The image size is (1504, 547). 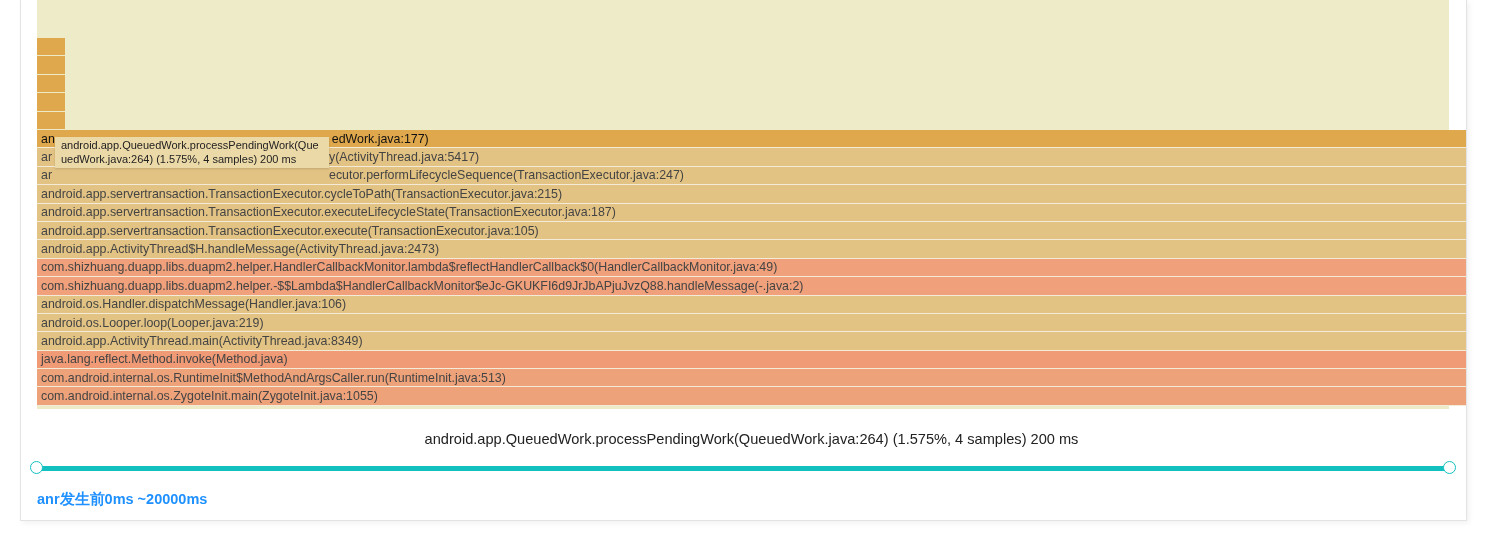 What do you see at coordinates (123, 499) in the screenshot?
I see `range-label: anr发生前0ms ~20000ms` at bounding box center [123, 499].